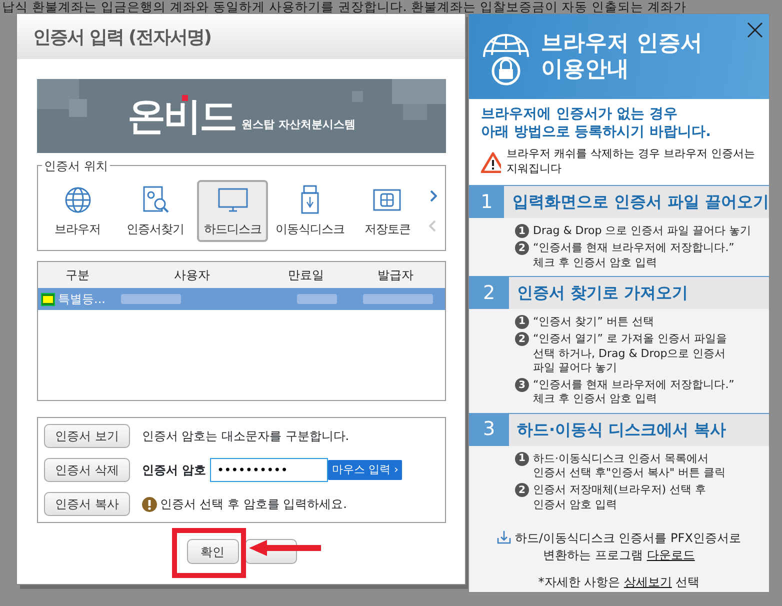  Describe the element at coordinates (670, 555) in the screenshot. I see `download-link: 다운로드` at that location.